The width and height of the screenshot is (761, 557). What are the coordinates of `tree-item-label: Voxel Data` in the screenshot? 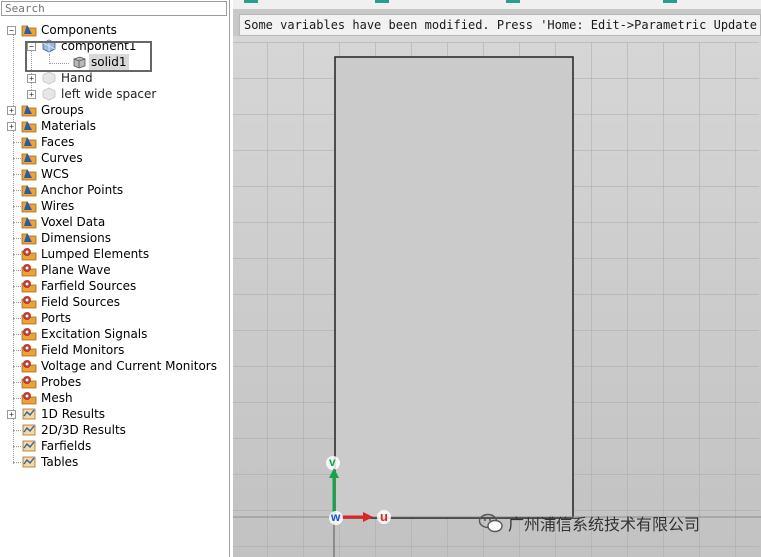 It's located at (73, 222).